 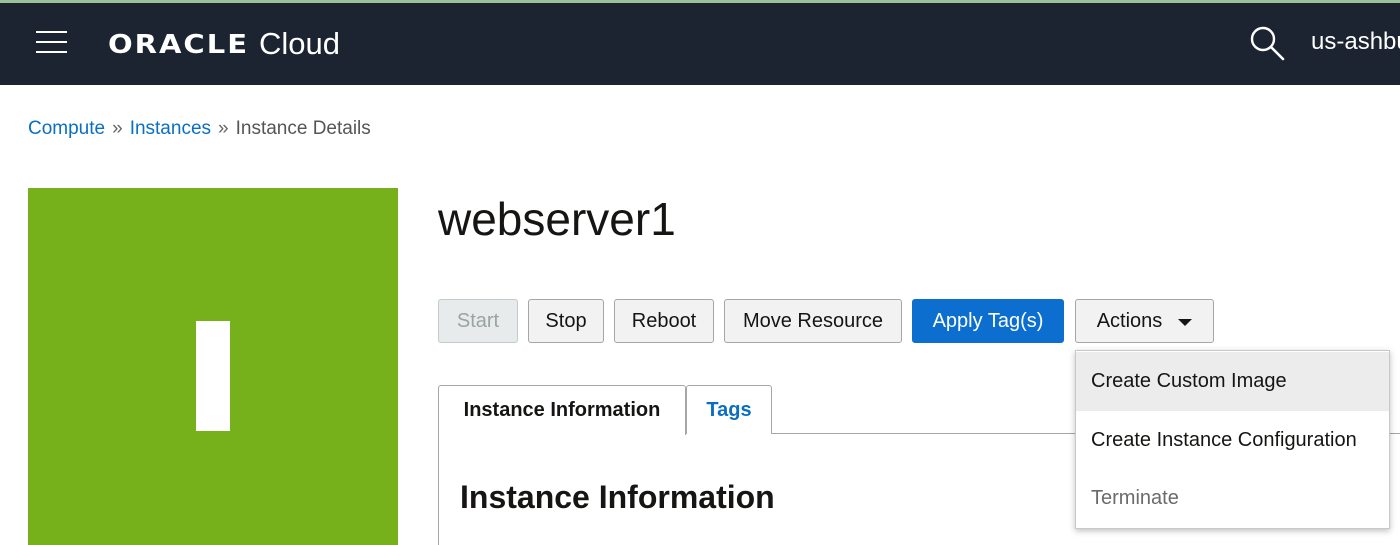 What do you see at coordinates (988, 321) in the screenshot?
I see `apply-tags-button: Apply Tag(s)` at bounding box center [988, 321].